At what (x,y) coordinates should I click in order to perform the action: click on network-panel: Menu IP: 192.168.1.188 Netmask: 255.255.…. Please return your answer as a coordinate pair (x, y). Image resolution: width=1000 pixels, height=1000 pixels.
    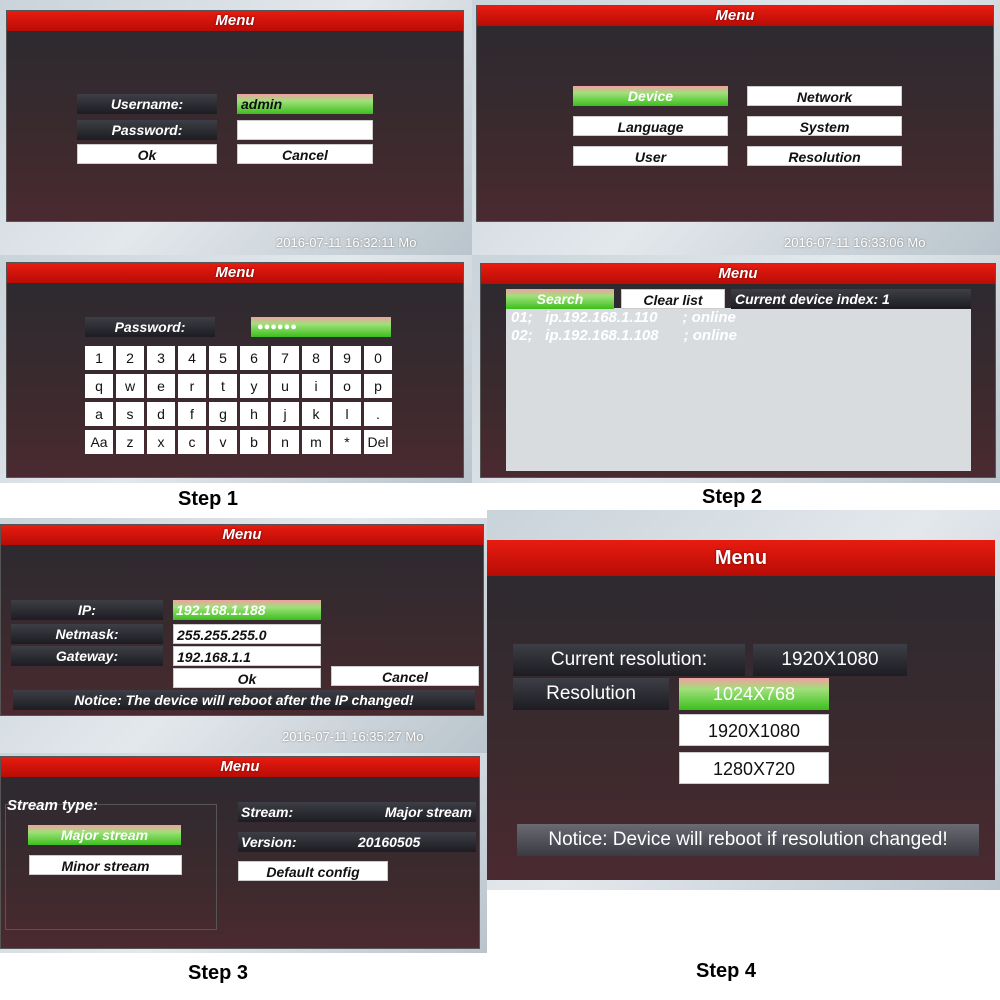
    Looking at the image, I should click on (242, 620).